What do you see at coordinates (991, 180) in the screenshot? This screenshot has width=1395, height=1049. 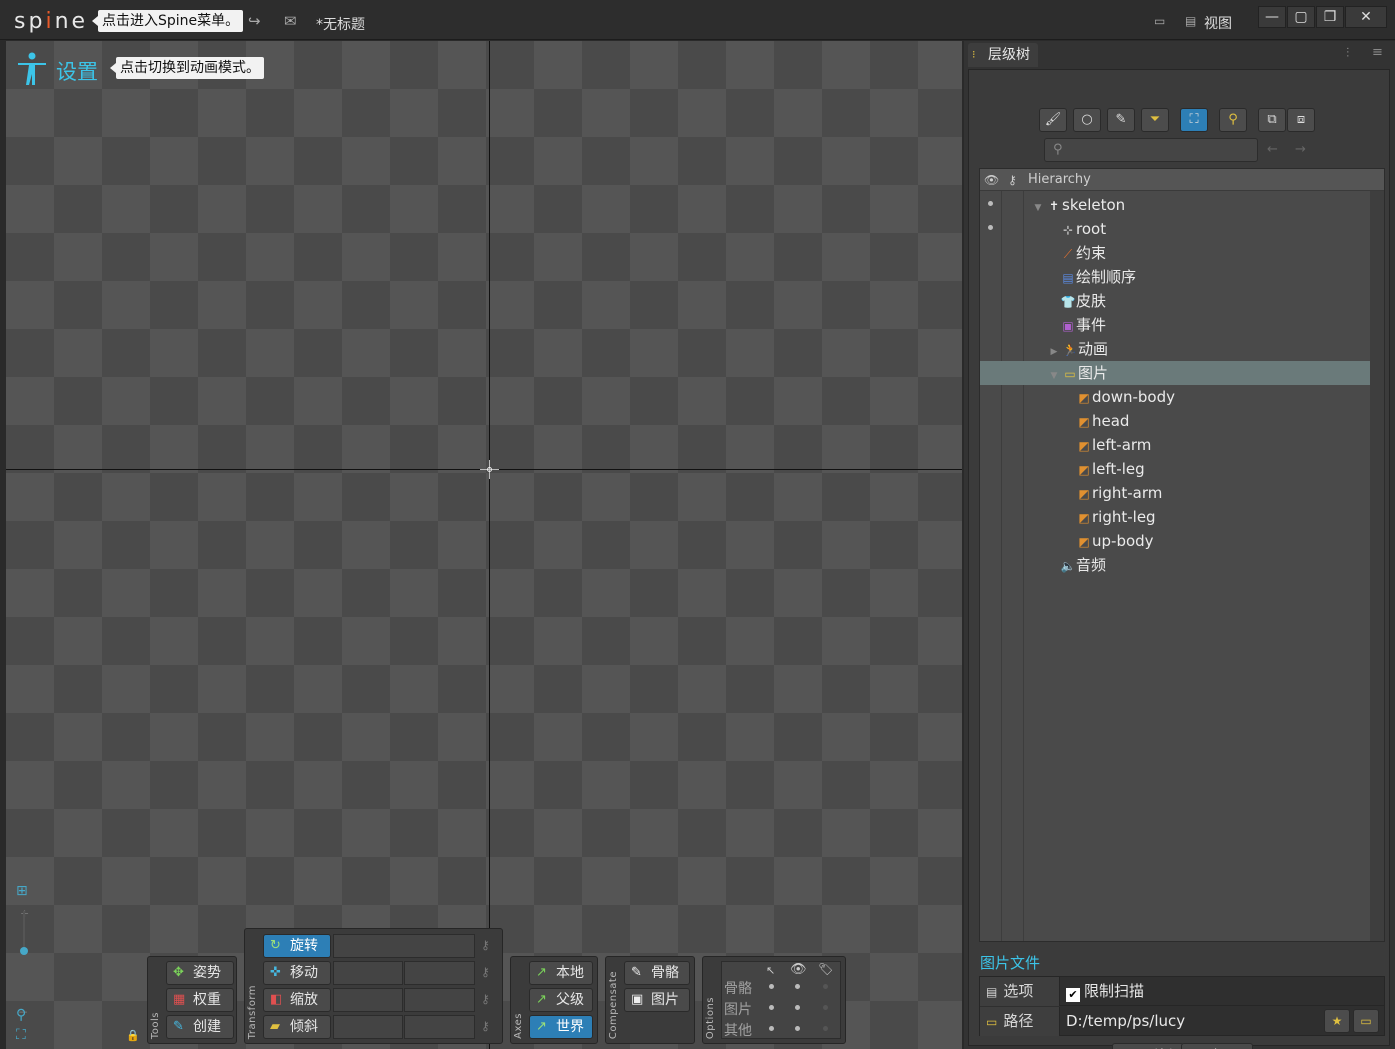 I see `visibility-column-icon: 👁` at bounding box center [991, 180].